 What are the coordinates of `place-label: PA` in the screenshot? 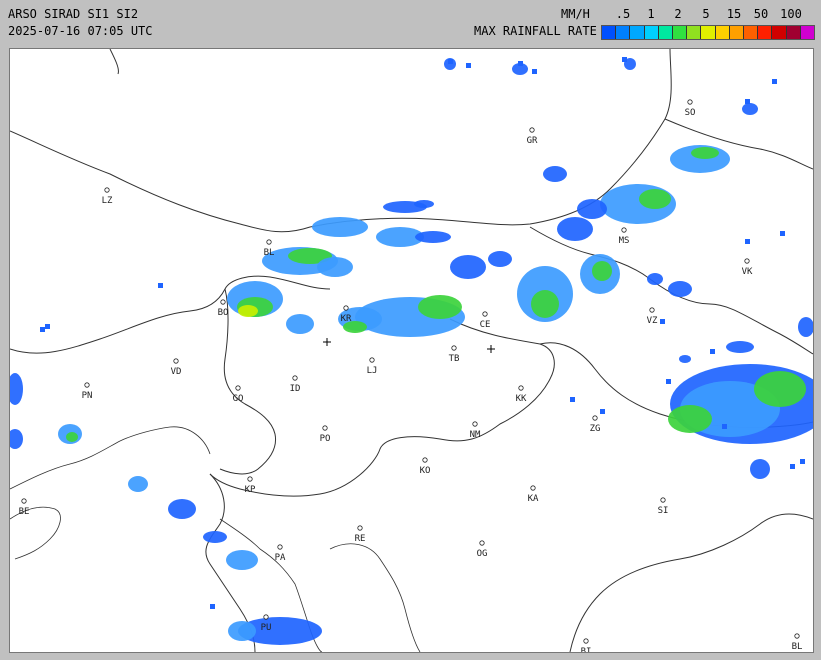 It's located at (280, 558).